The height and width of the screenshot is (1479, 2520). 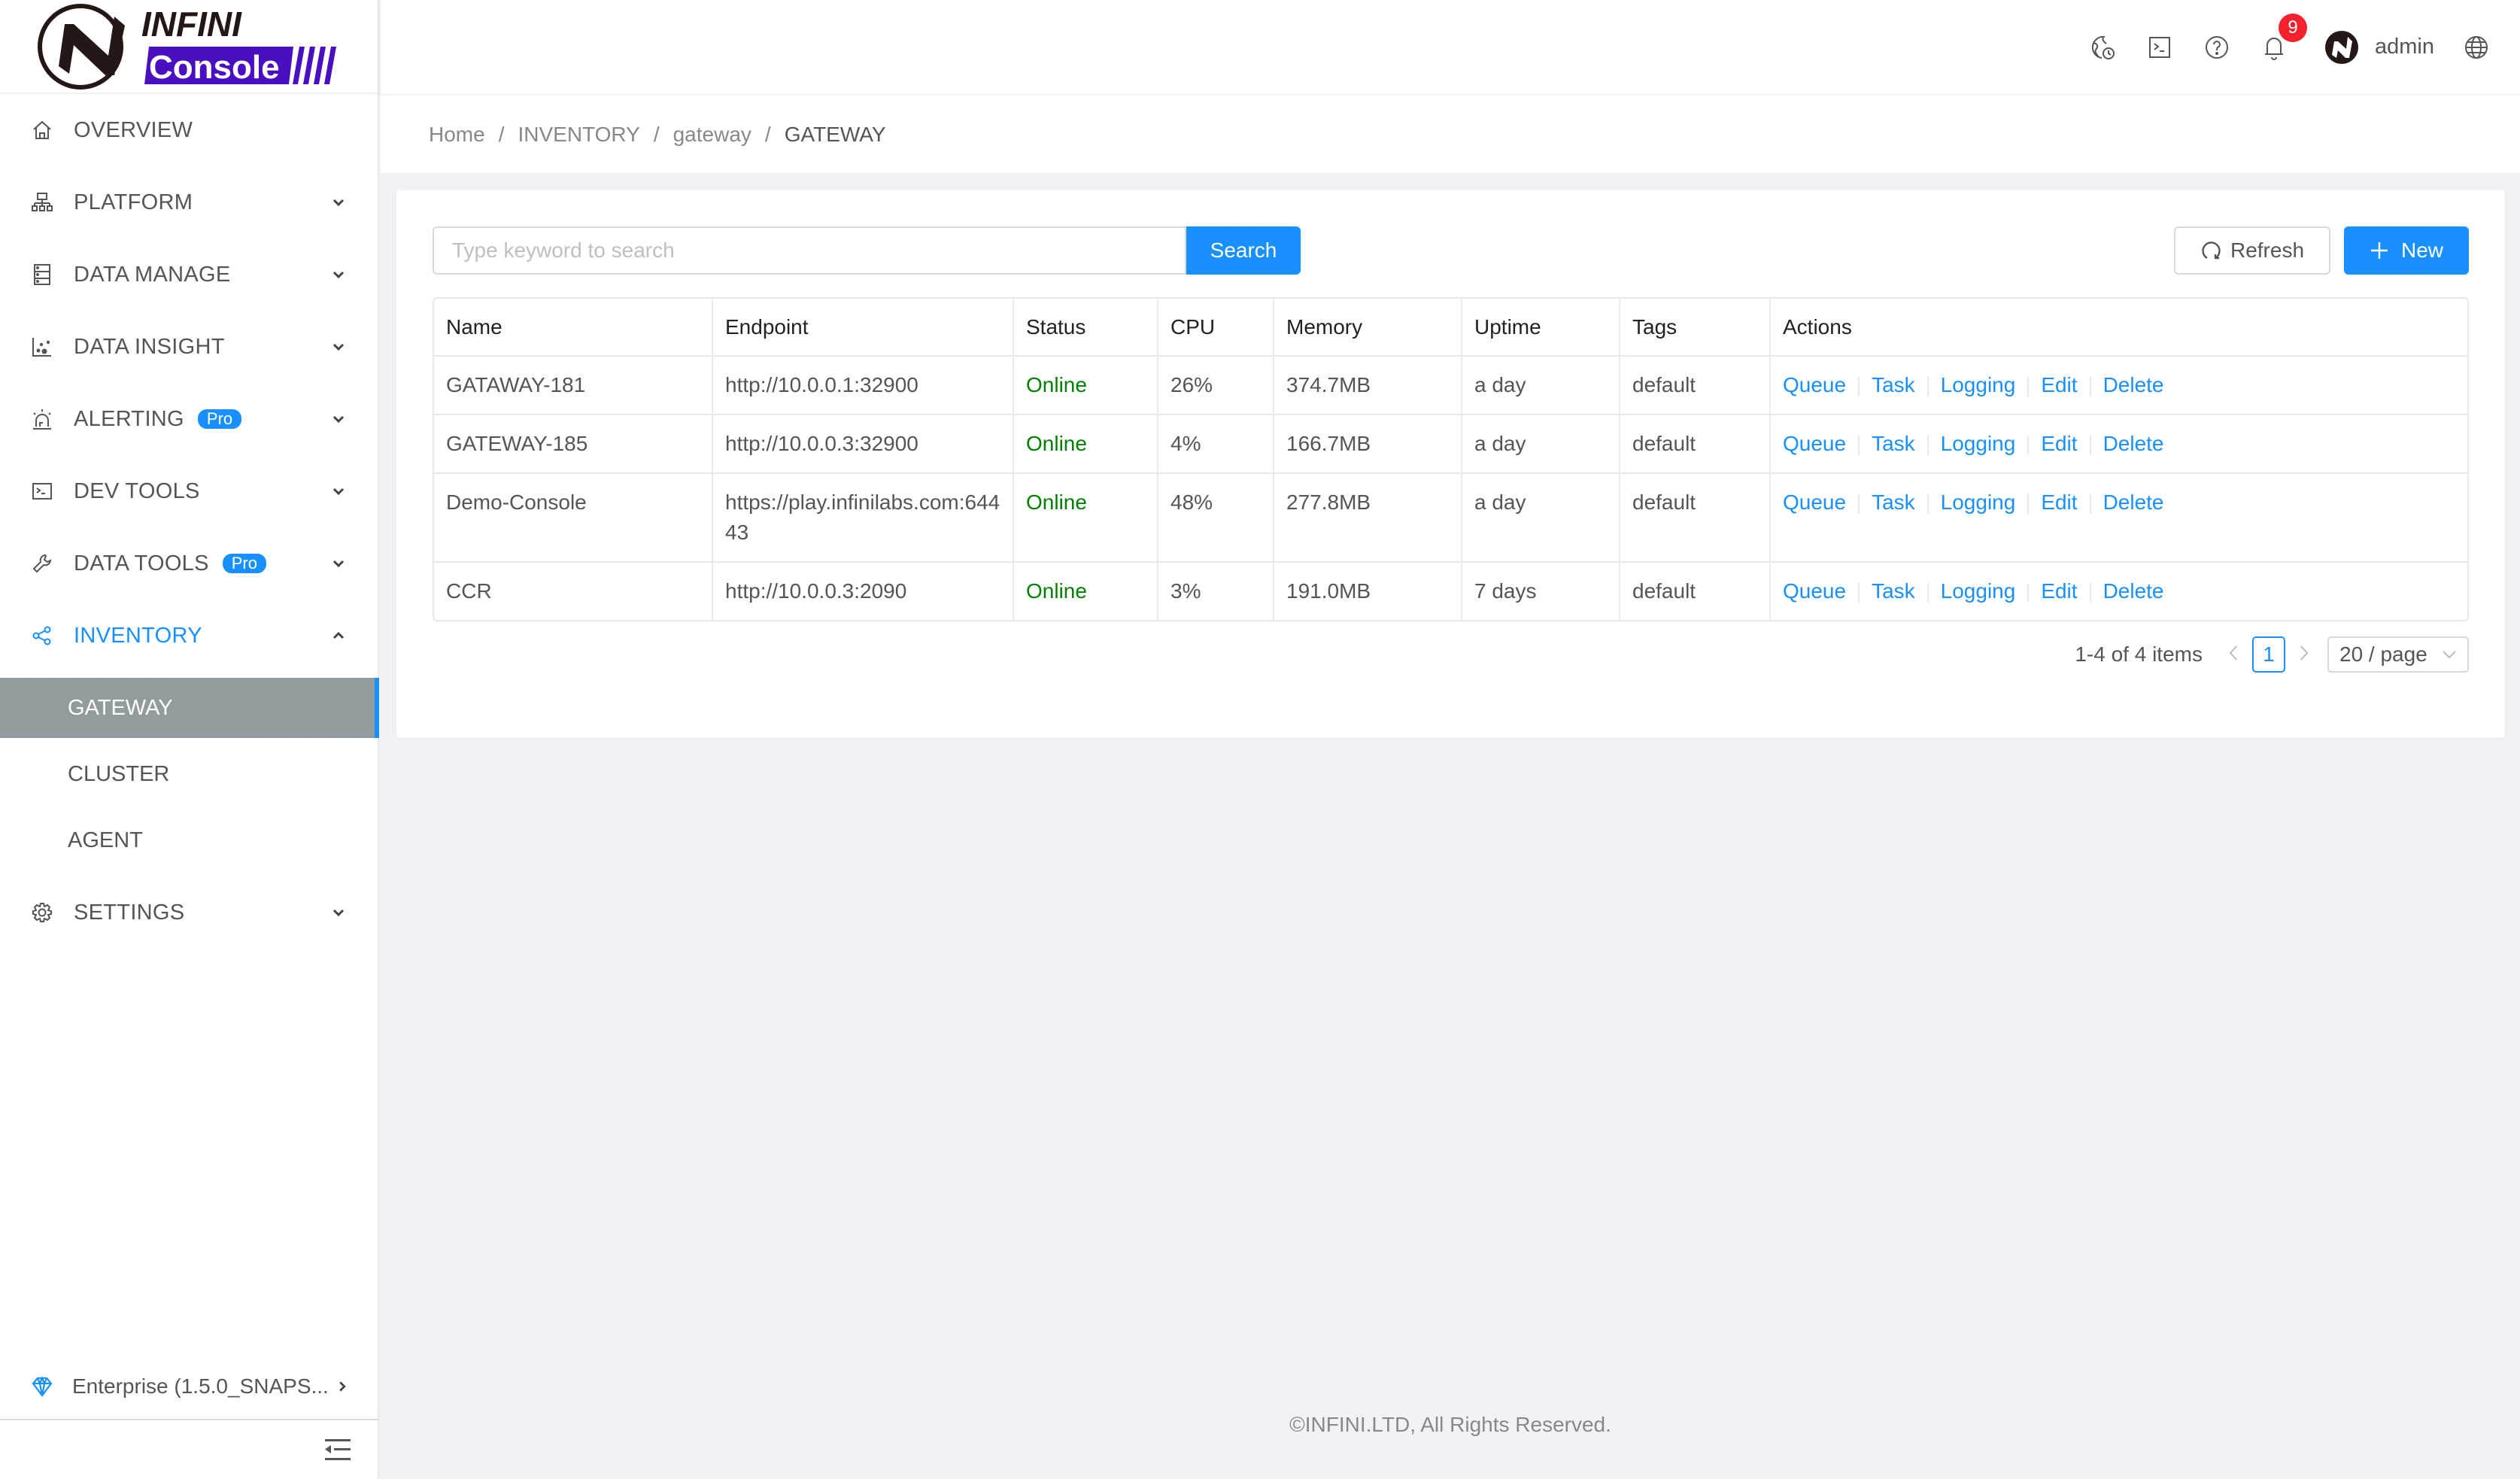 I want to click on timezone-button, so click(x=2102, y=47).